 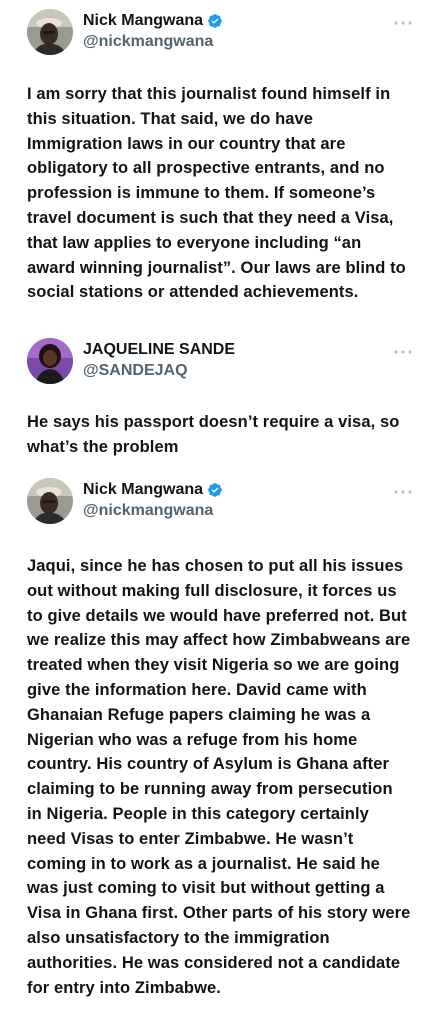 What do you see at coordinates (159, 350) in the screenshot?
I see `display-name: JAQUELINE SANDE` at bounding box center [159, 350].